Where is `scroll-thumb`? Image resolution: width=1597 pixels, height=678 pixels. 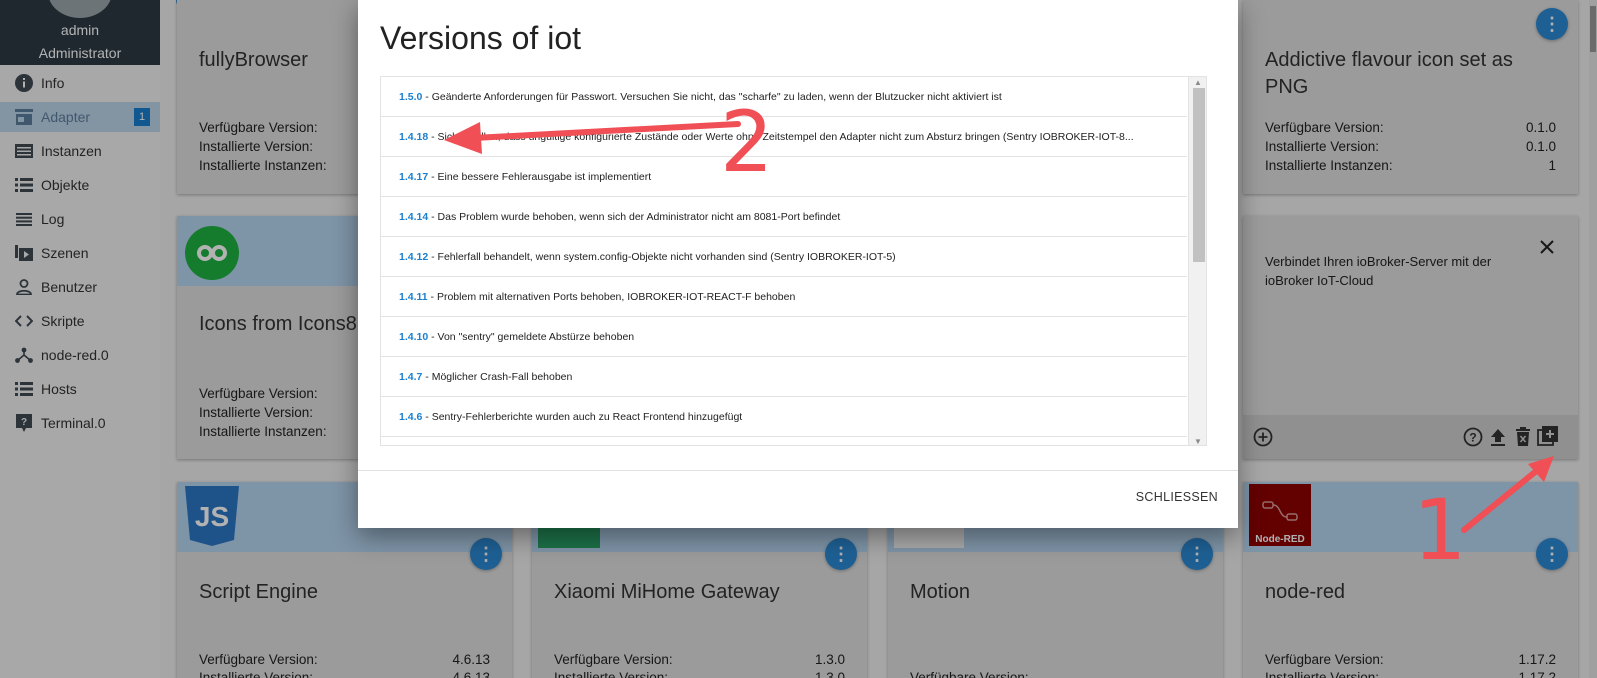
scroll-thumb is located at coordinates (1199, 175).